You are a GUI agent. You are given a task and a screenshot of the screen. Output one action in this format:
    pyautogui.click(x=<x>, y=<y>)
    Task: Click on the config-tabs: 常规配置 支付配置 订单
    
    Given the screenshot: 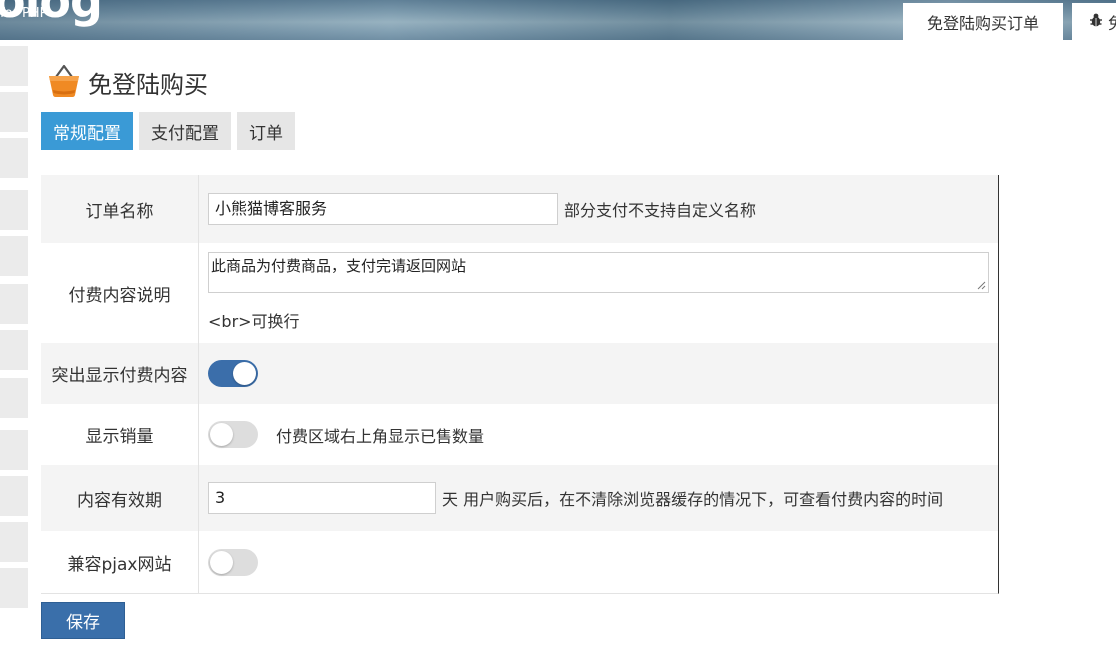 What is the action you would take?
    pyautogui.click(x=168, y=131)
    